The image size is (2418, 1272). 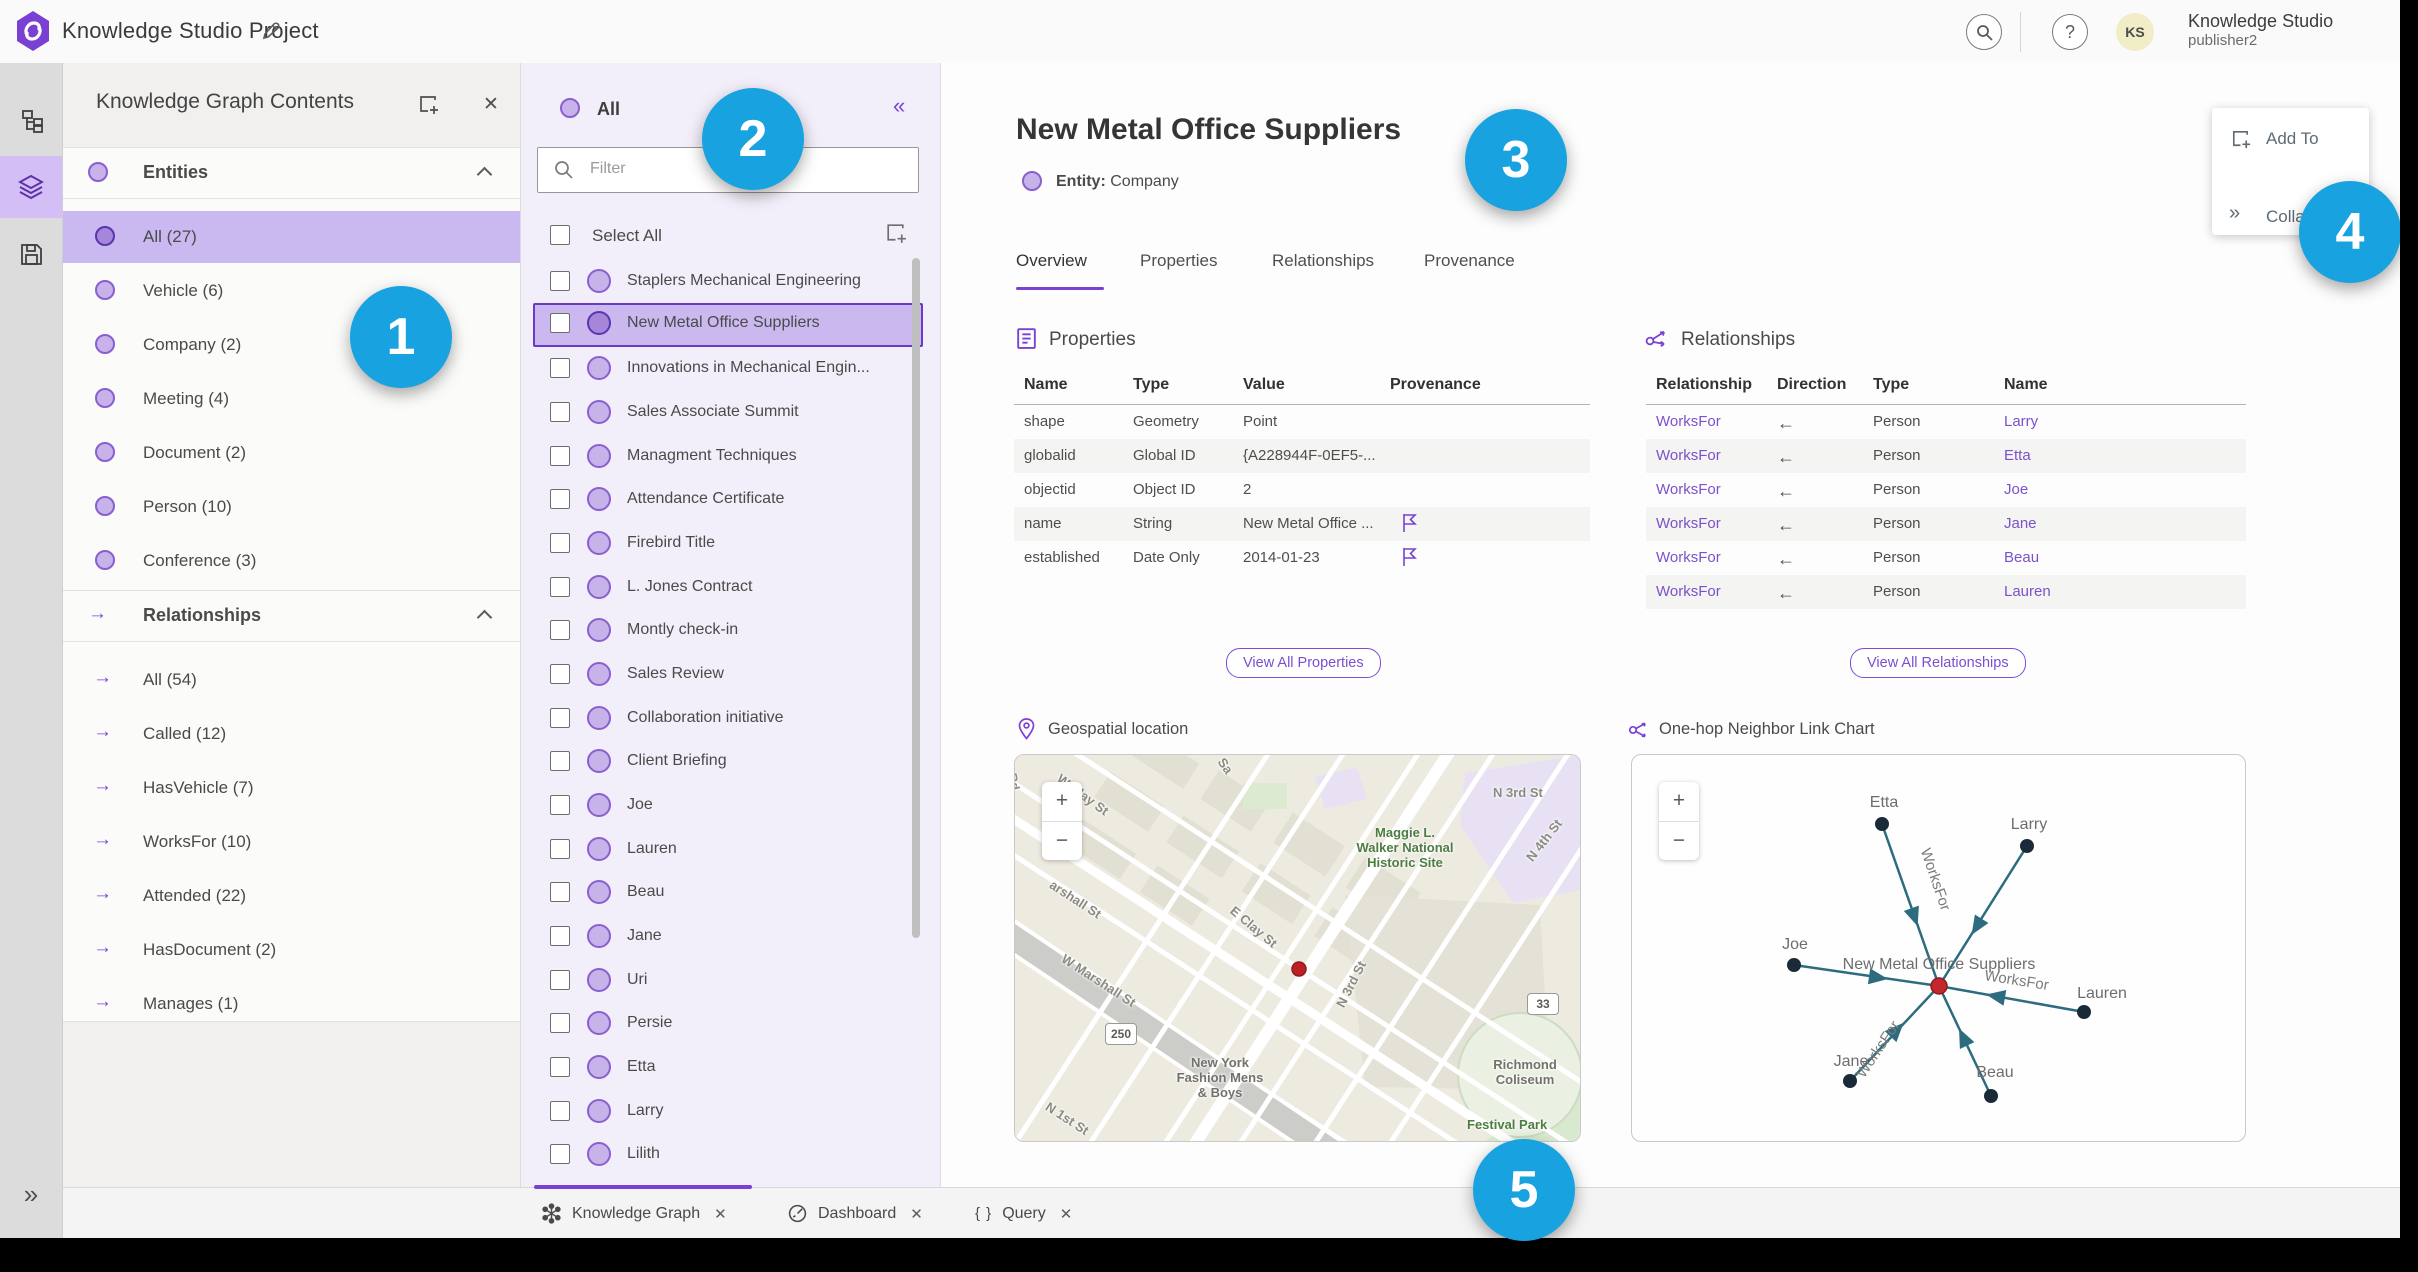 I want to click on table-row: WorksFor ← Person Jane, so click(x=1946, y=524).